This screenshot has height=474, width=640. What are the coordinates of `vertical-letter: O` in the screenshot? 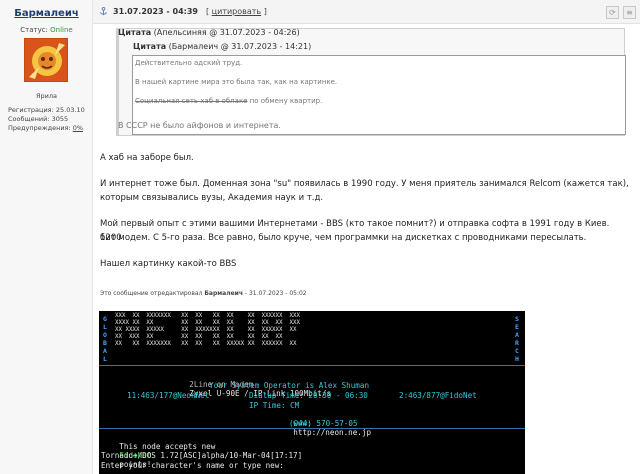 It's located at (105, 335).